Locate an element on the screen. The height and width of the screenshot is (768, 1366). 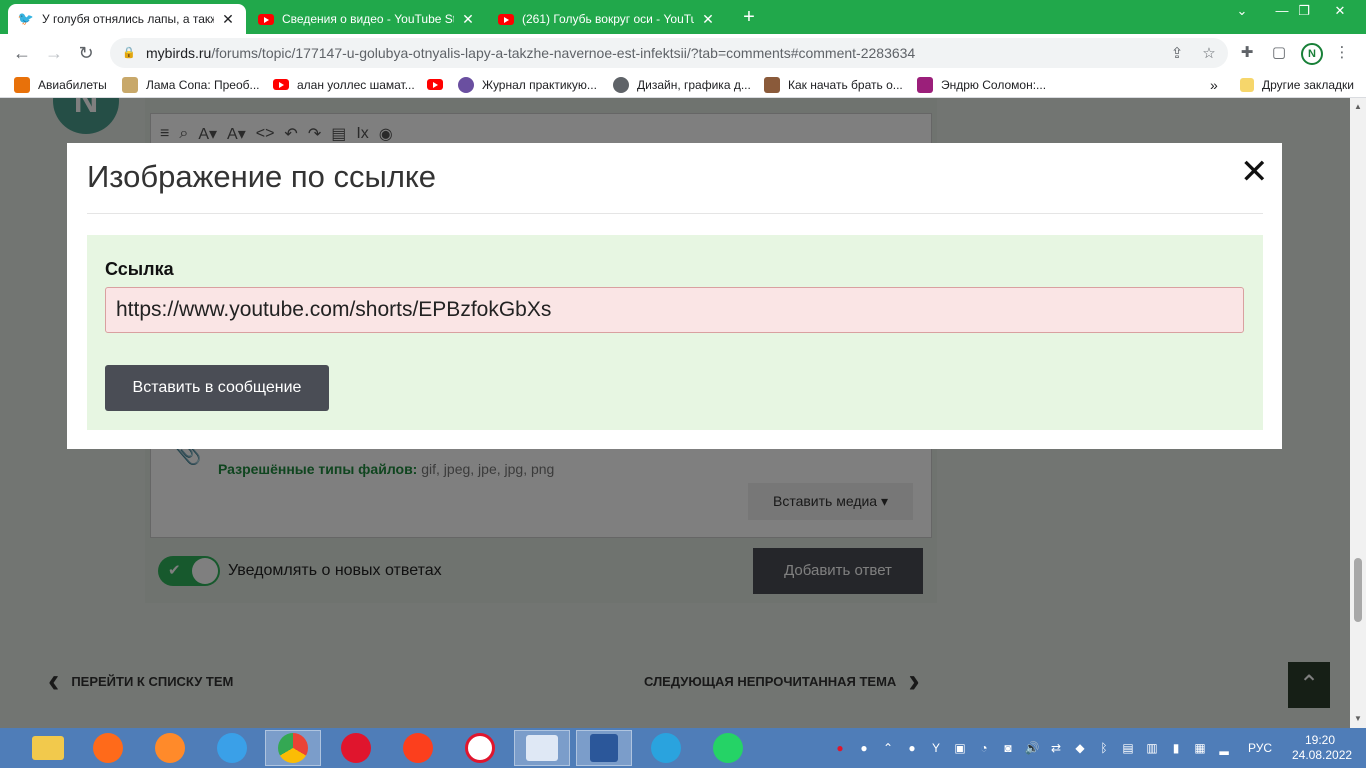
tab-title: У голубя отнялись лапы, а также is located at coordinates (128, 19).